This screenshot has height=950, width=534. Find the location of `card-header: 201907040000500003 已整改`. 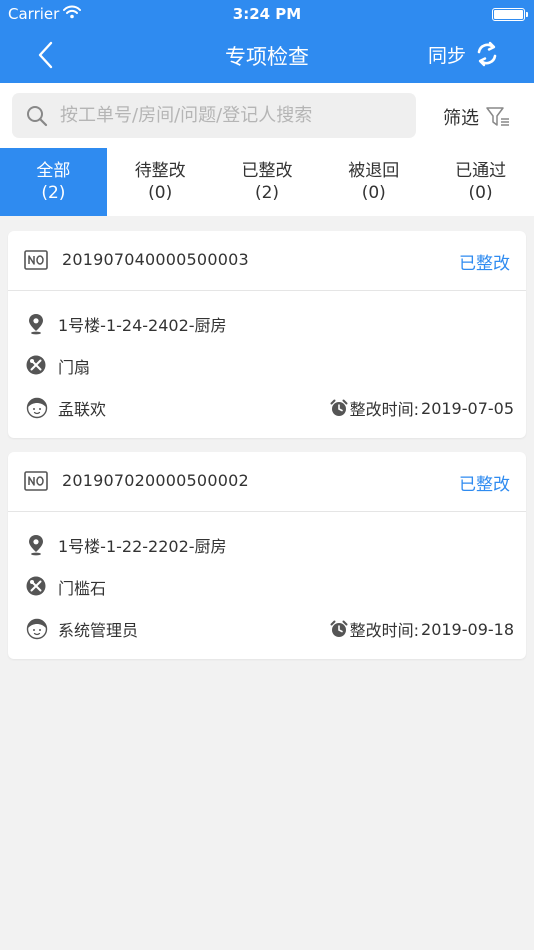

card-header: 201907040000500003 已整改 is located at coordinates (267, 261).